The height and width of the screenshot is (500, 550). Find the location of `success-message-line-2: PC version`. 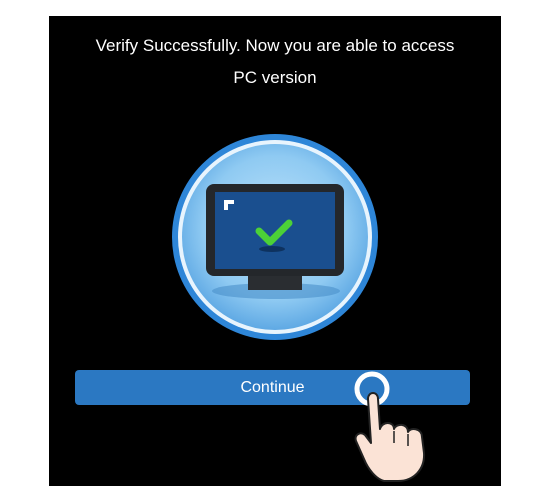

success-message-line-2: PC version is located at coordinates (275, 77).